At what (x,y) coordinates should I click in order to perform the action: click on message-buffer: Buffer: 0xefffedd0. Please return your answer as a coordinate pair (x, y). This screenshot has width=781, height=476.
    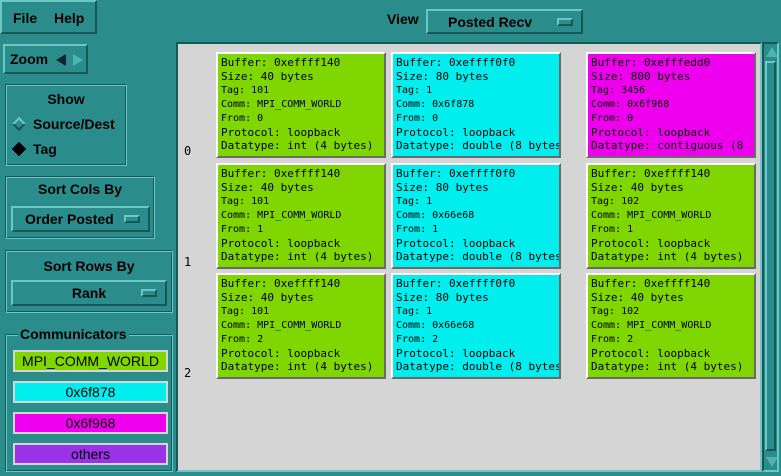
    Looking at the image, I should click on (651, 62).